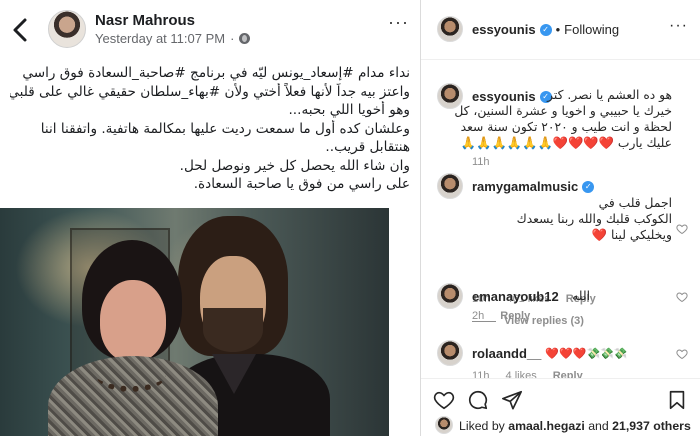  I want to click on fb-text-line: هنتقابل قريب.., so click(367, 147).